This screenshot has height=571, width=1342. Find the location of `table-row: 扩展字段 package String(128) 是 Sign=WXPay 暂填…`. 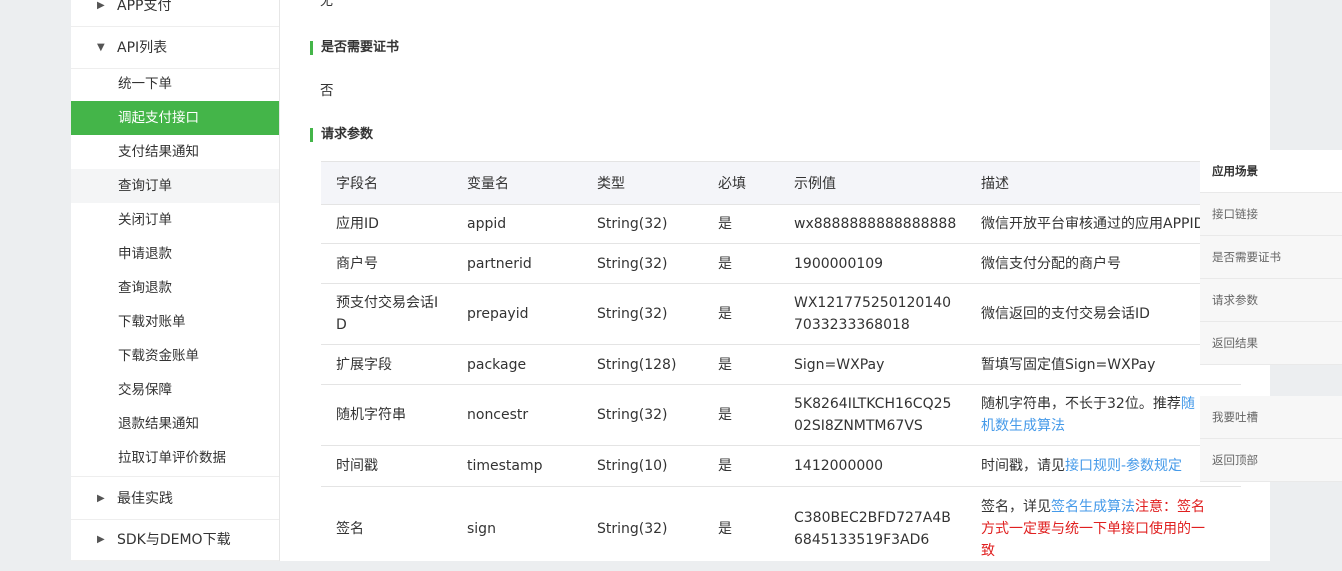

table-row: 扩展字段 package String(128) 是 Sign=WXPay 暂填… is located at coordinates (781, 364).